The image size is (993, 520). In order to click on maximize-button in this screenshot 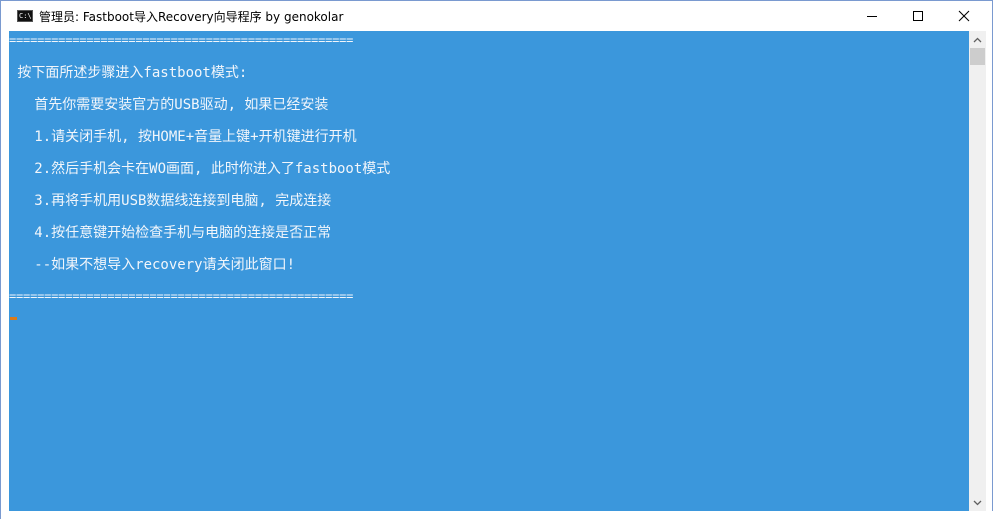, I will do `click(918, 16)`.